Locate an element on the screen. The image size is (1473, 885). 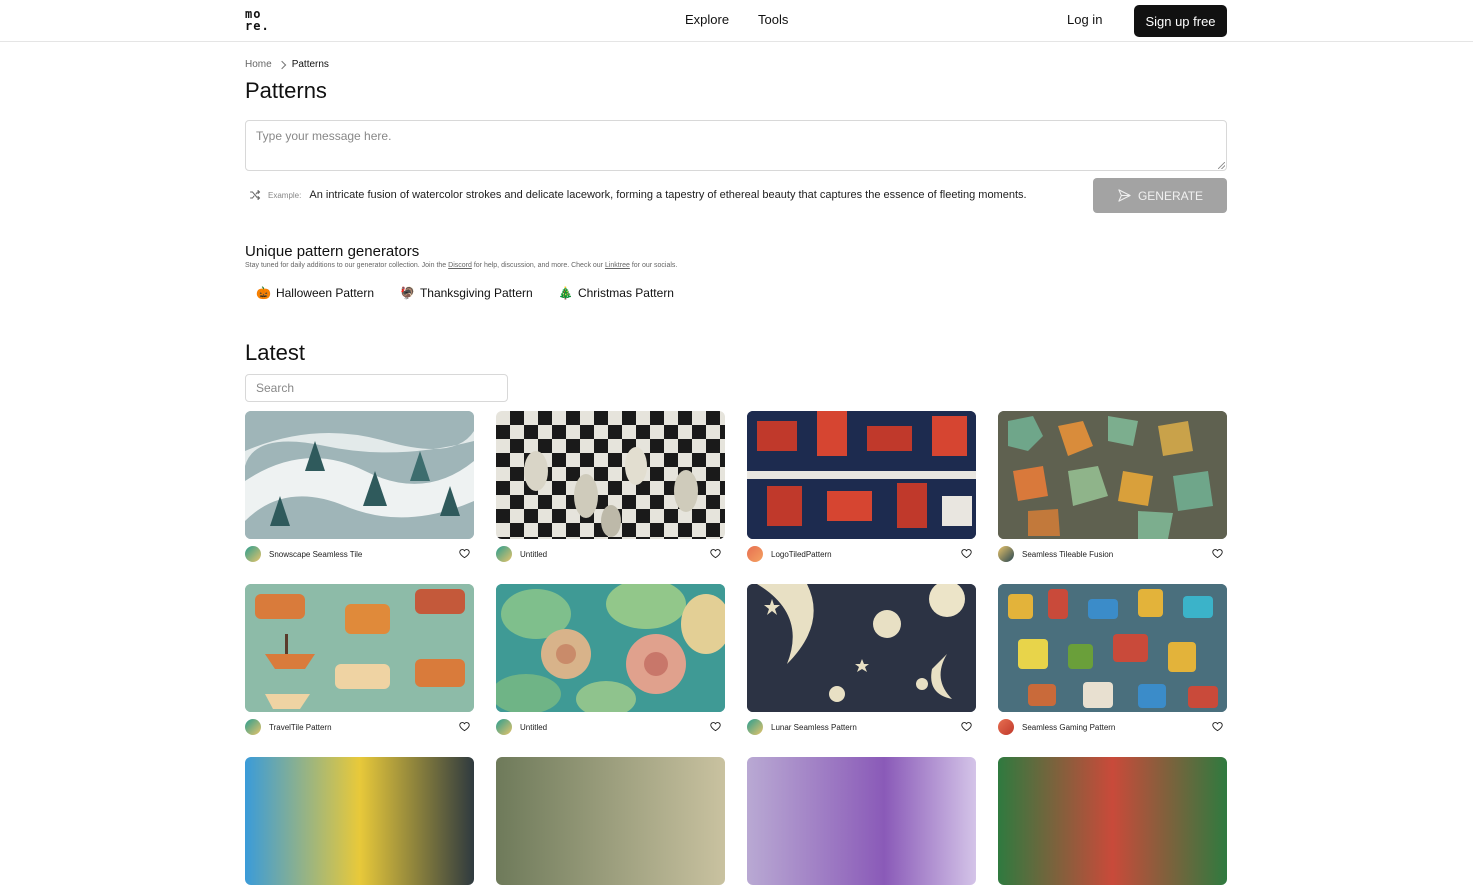
pattern-name: Seamless Gaming Pattern is located at coordinates (1068, 727).